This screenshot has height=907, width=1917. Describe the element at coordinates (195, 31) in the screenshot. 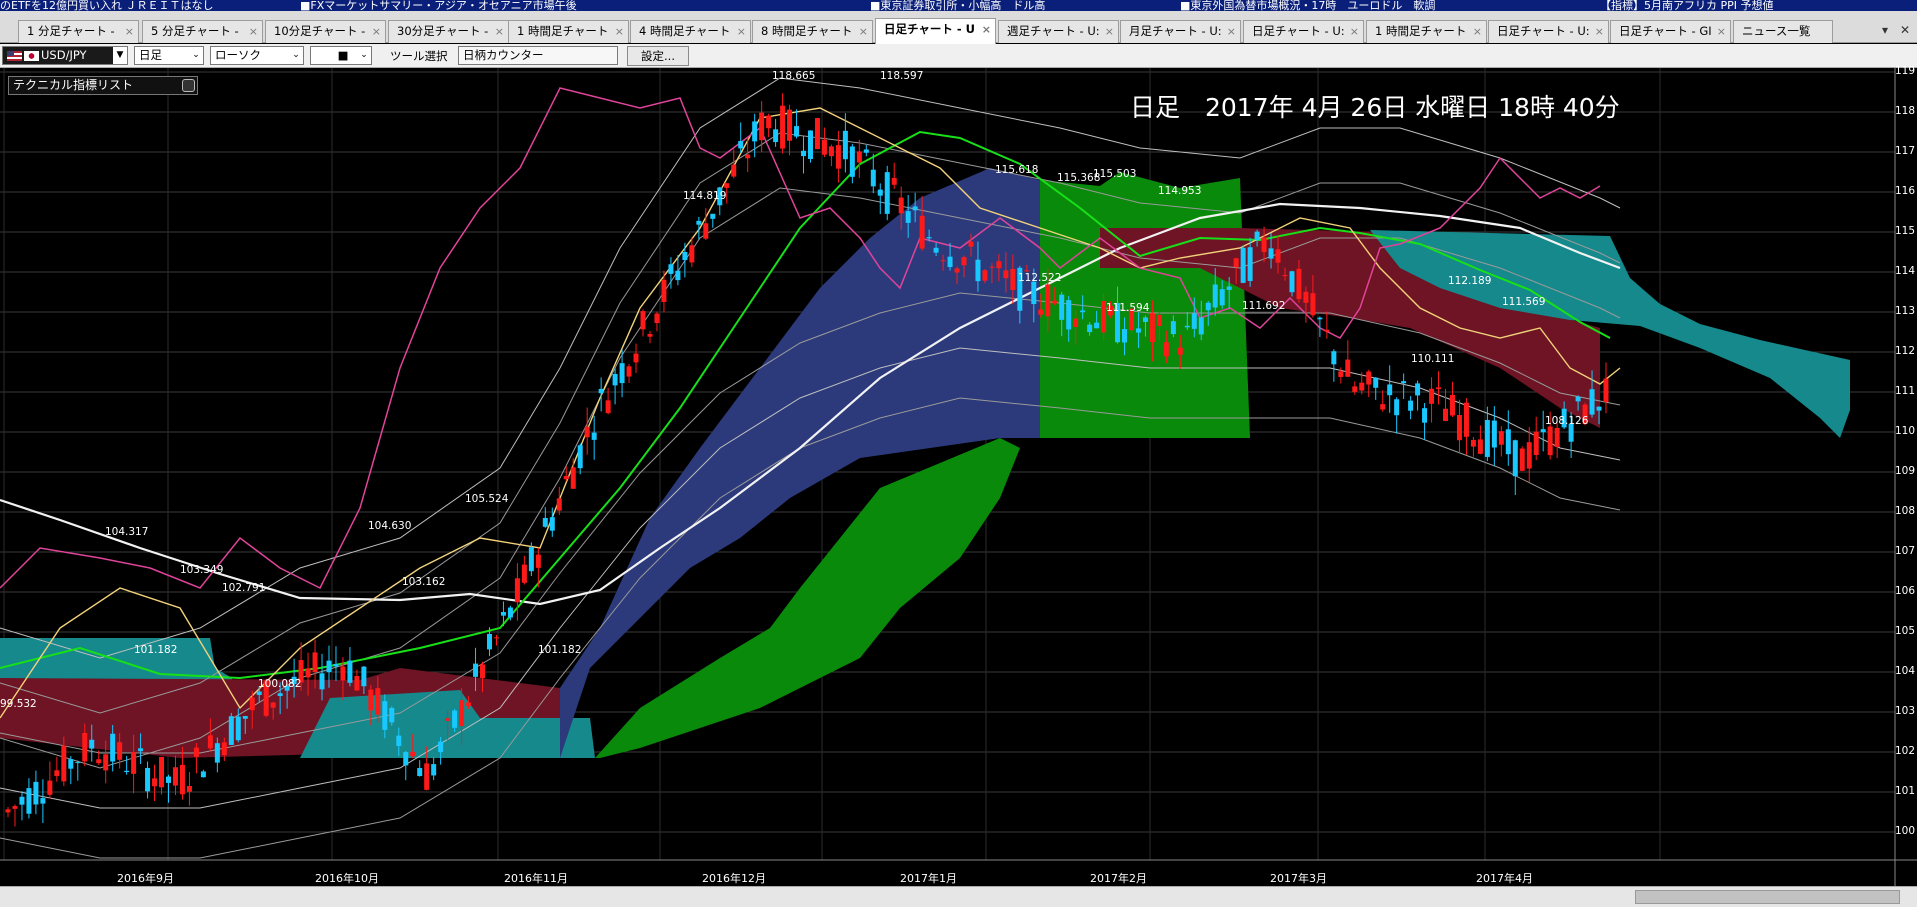

I see `tab-label: 5 分足チャート -` at that location.